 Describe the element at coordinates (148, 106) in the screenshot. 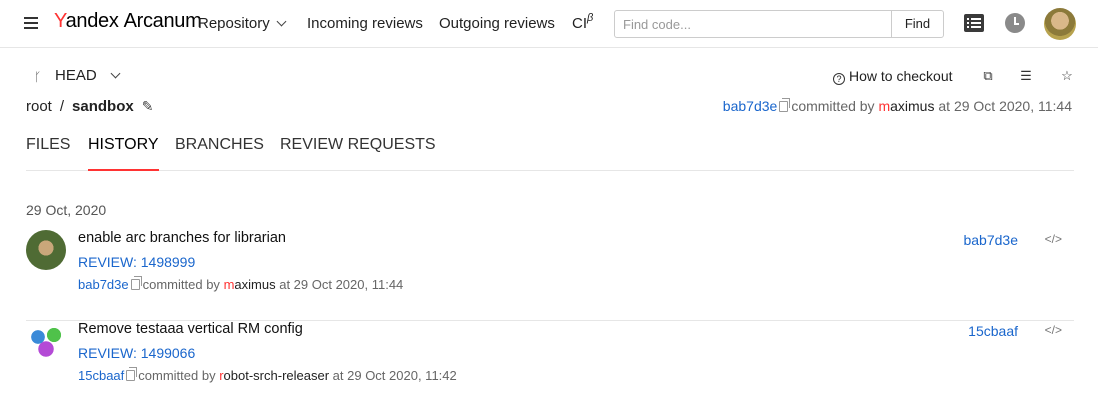

I see `pencil-icon: ✎` at that location.